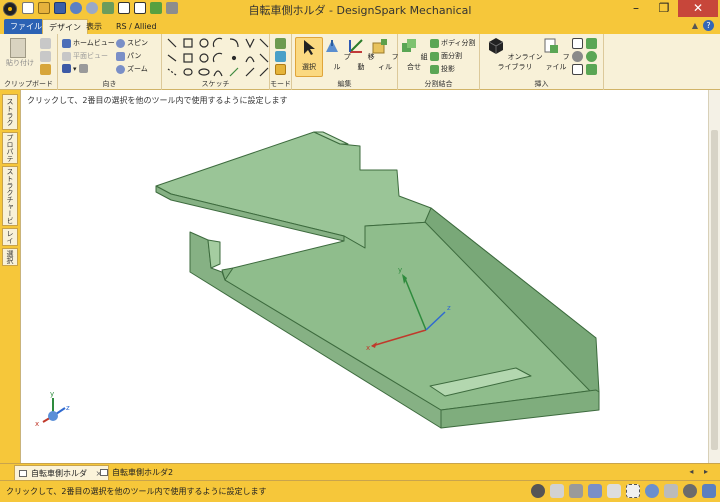 This screenshot has width=720, height=502. I want to click on doc-tab-holder: 自転車側ホルダ ×, so click(62, 472).